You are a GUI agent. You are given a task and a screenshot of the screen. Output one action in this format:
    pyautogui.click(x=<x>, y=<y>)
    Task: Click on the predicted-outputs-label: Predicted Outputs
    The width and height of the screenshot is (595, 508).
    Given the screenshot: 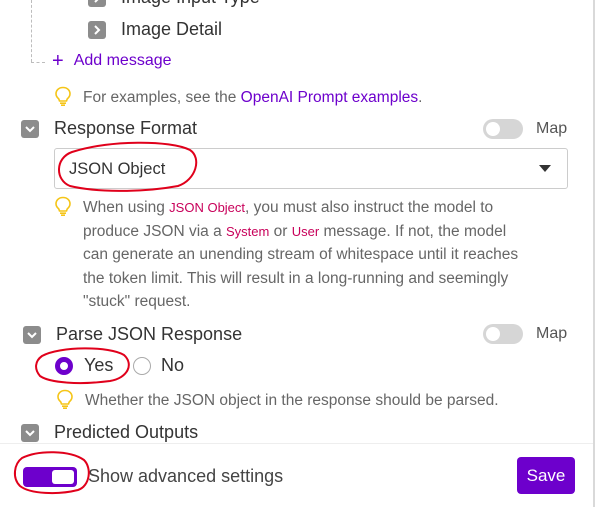 What is the action you would take?
    pyautogui.click(x=126, y=432)
    